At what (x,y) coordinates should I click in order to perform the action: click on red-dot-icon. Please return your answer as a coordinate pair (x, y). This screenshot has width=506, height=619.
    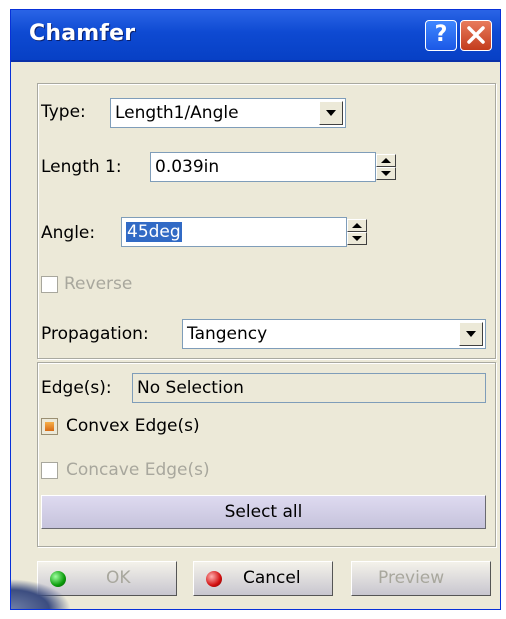
    Looking at the image, I should click on (214, 579).